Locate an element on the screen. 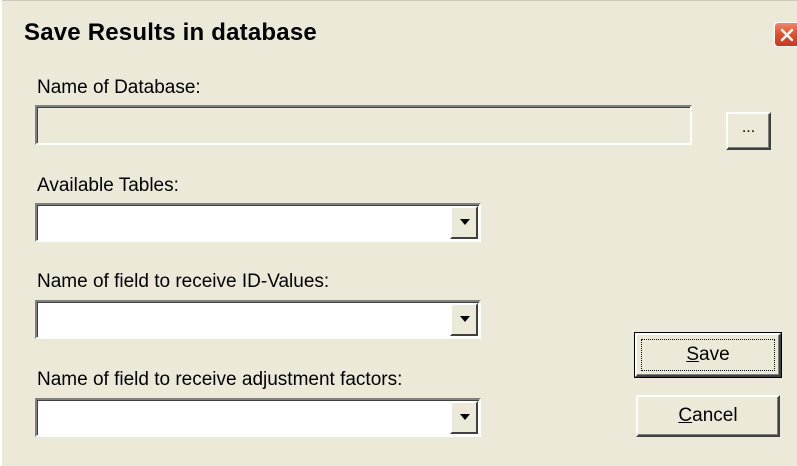  adjustment-field-dropdown is located at coordinates (258, 417).